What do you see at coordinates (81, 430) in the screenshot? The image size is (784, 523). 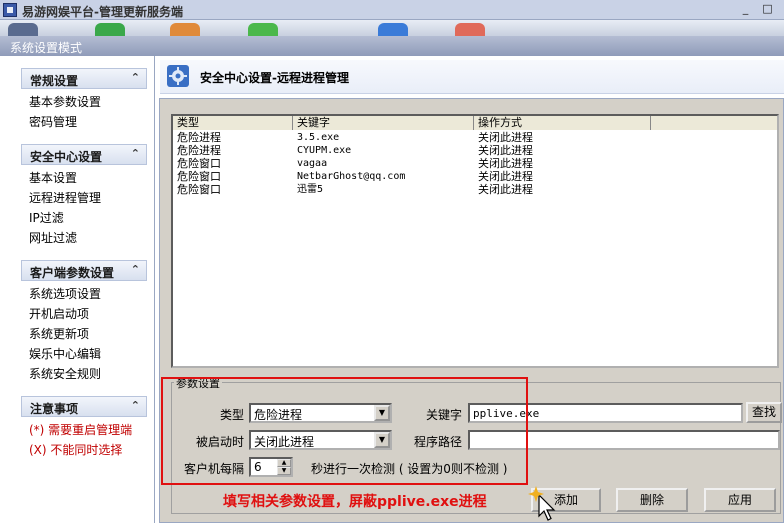 I see `note-restart-required: (*) 需要重启管理端` at bounding box center [81, 430].